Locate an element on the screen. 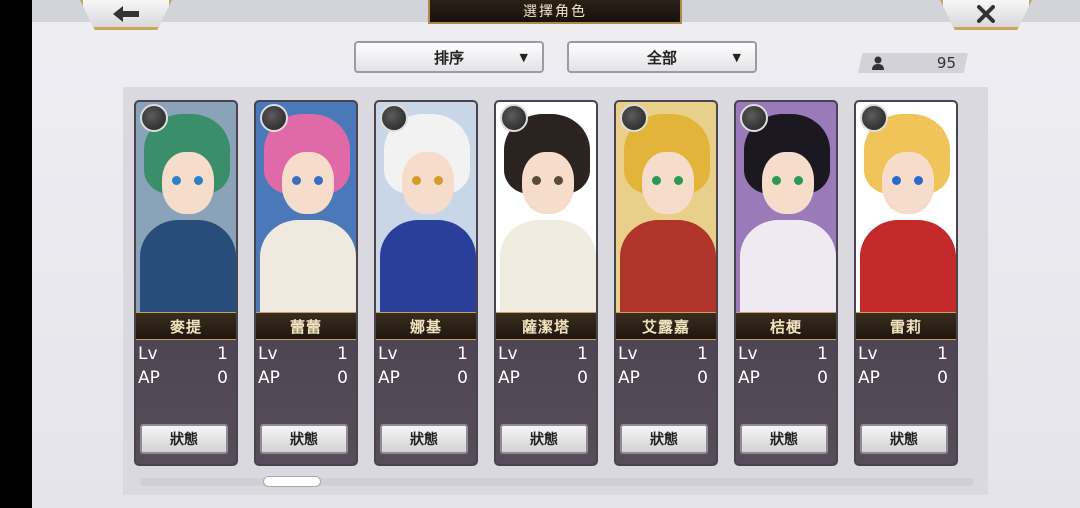 This screenshot has height=508, width=1080. sort-dropdown: 排序 ▼ is located at coordinates (449, 57).